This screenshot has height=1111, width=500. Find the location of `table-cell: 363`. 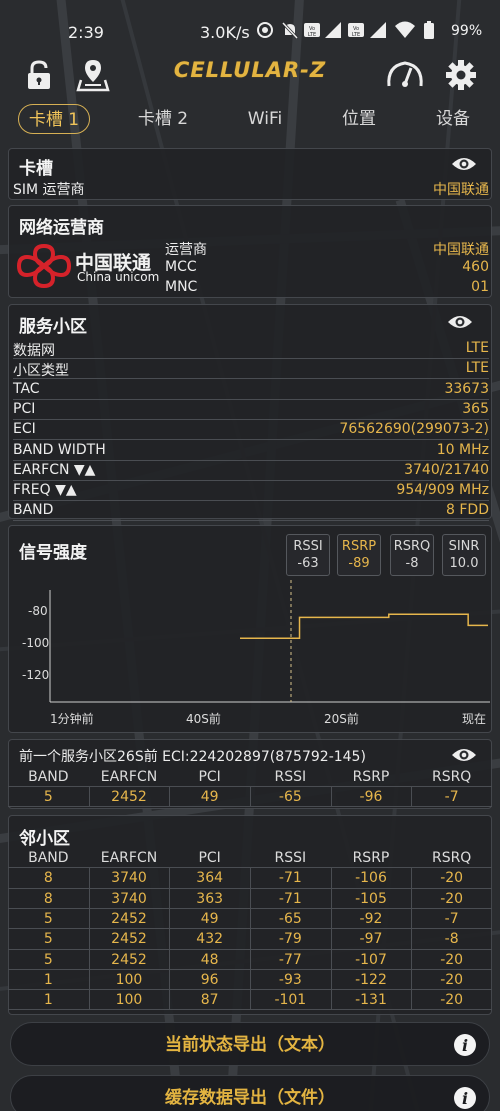

table-cell: 363 is located at coordinates (210, 898).